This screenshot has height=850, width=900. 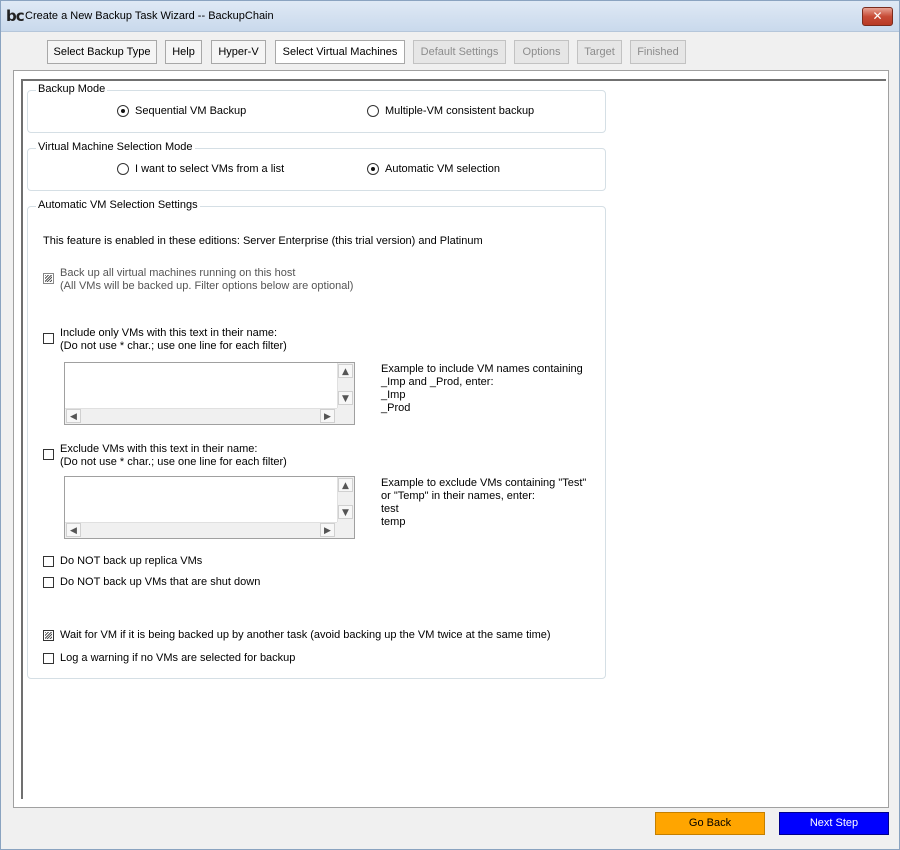 I want to click on wait-vm-checkbox, so click(x=48, y=635).